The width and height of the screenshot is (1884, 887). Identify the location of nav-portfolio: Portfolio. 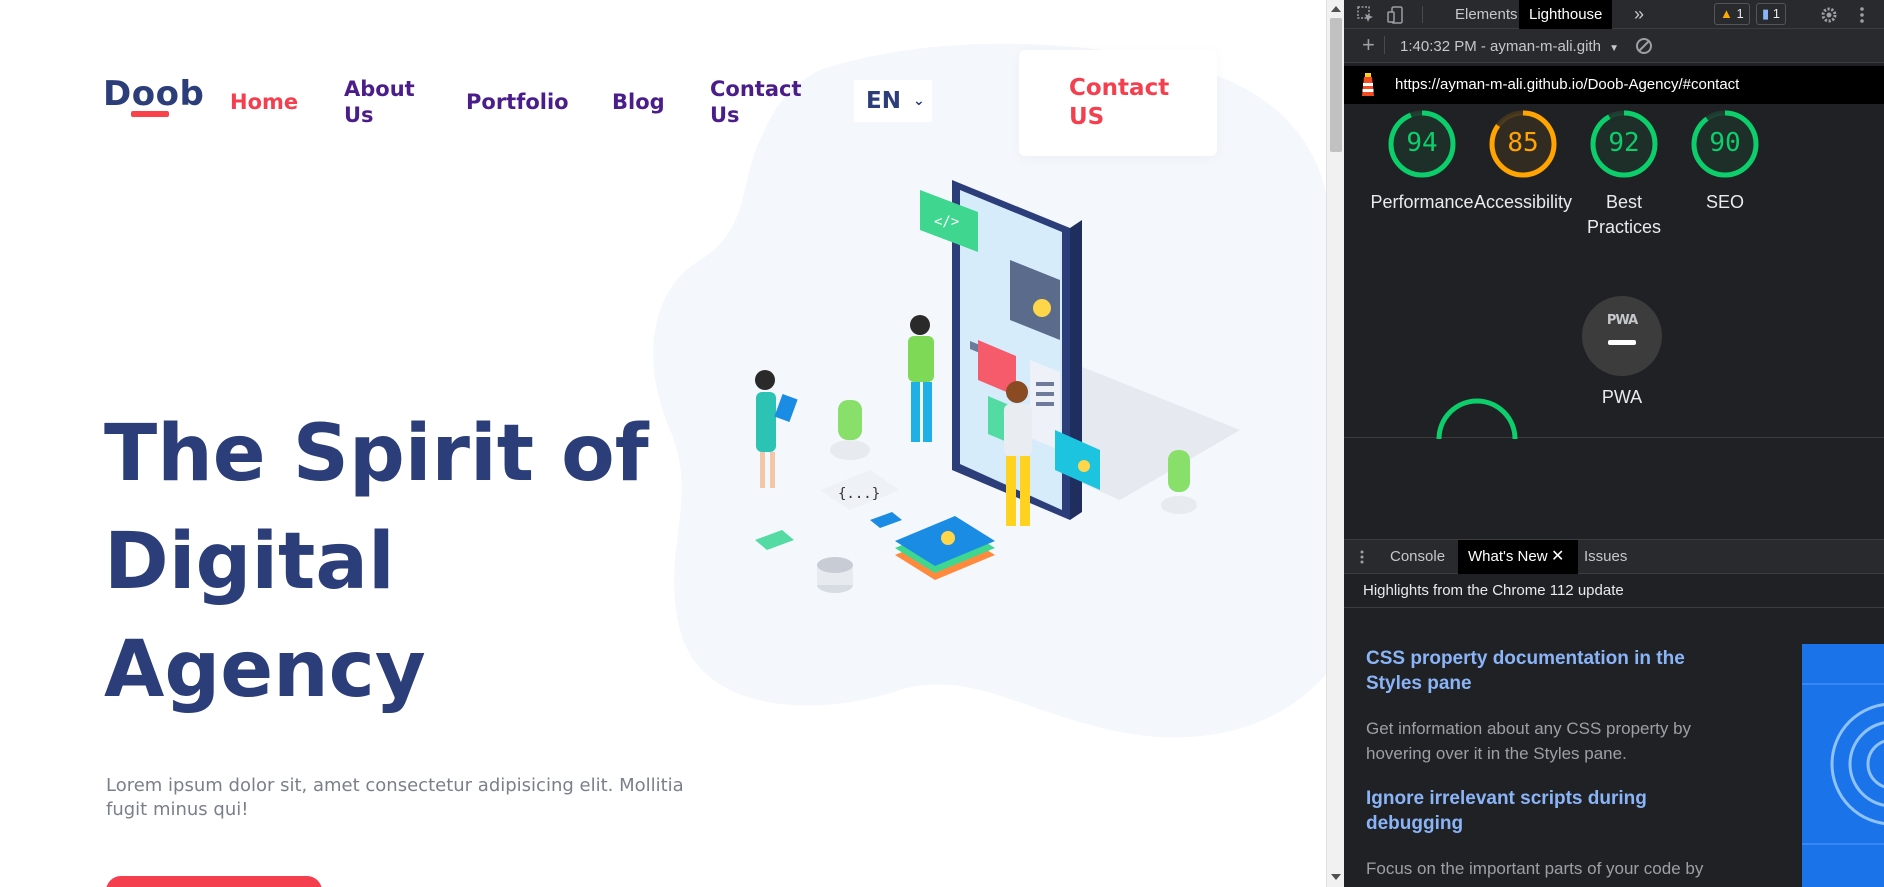
(517, 102).